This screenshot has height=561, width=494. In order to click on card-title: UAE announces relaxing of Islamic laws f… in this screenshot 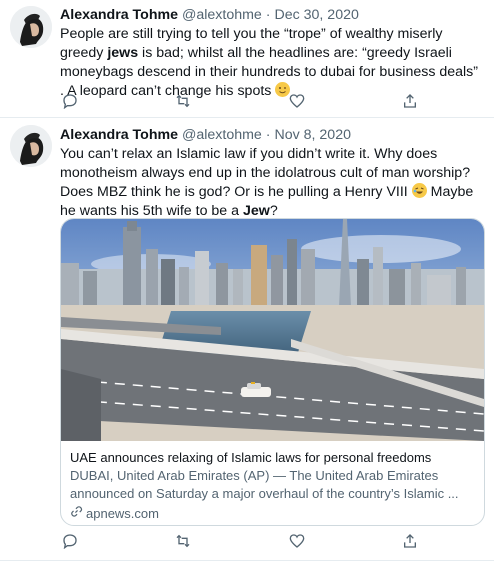, I will do `click(273, 458)`.